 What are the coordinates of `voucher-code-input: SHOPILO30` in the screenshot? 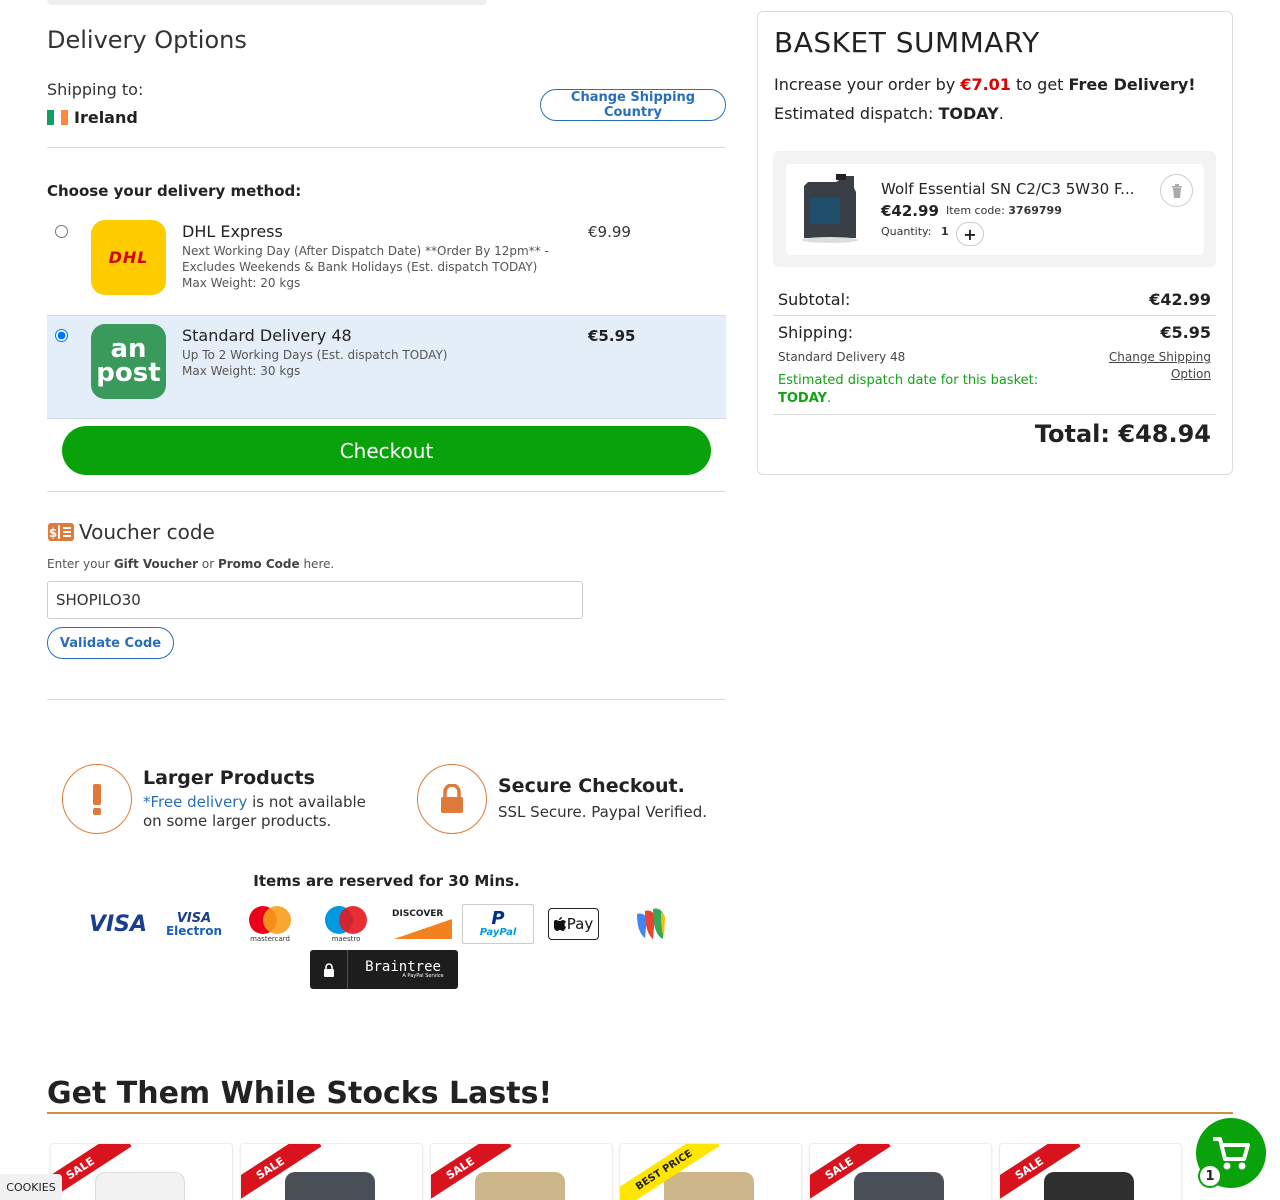 It's located at (315, 600).